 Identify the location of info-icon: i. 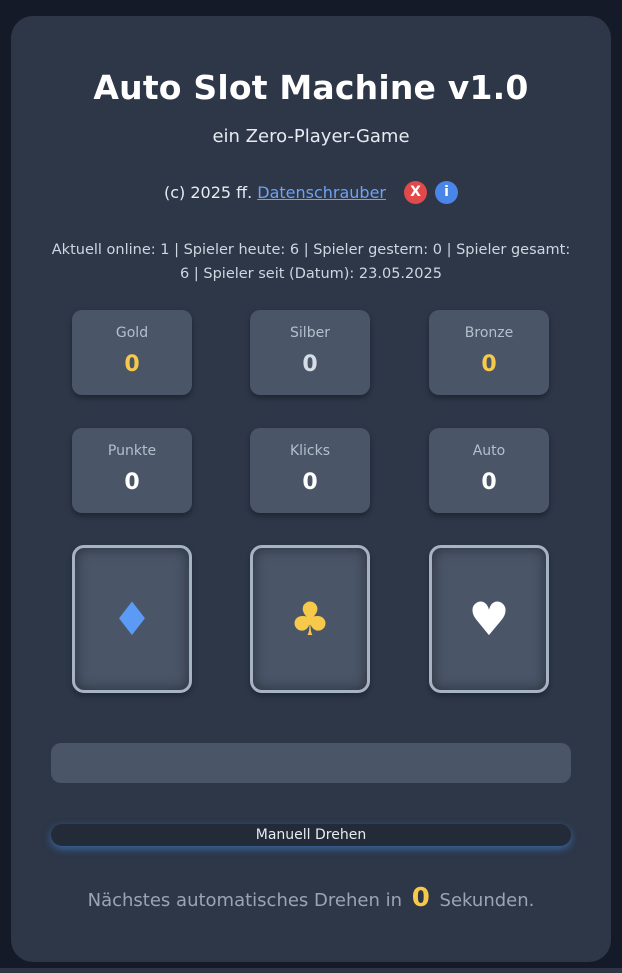
(447, 192).